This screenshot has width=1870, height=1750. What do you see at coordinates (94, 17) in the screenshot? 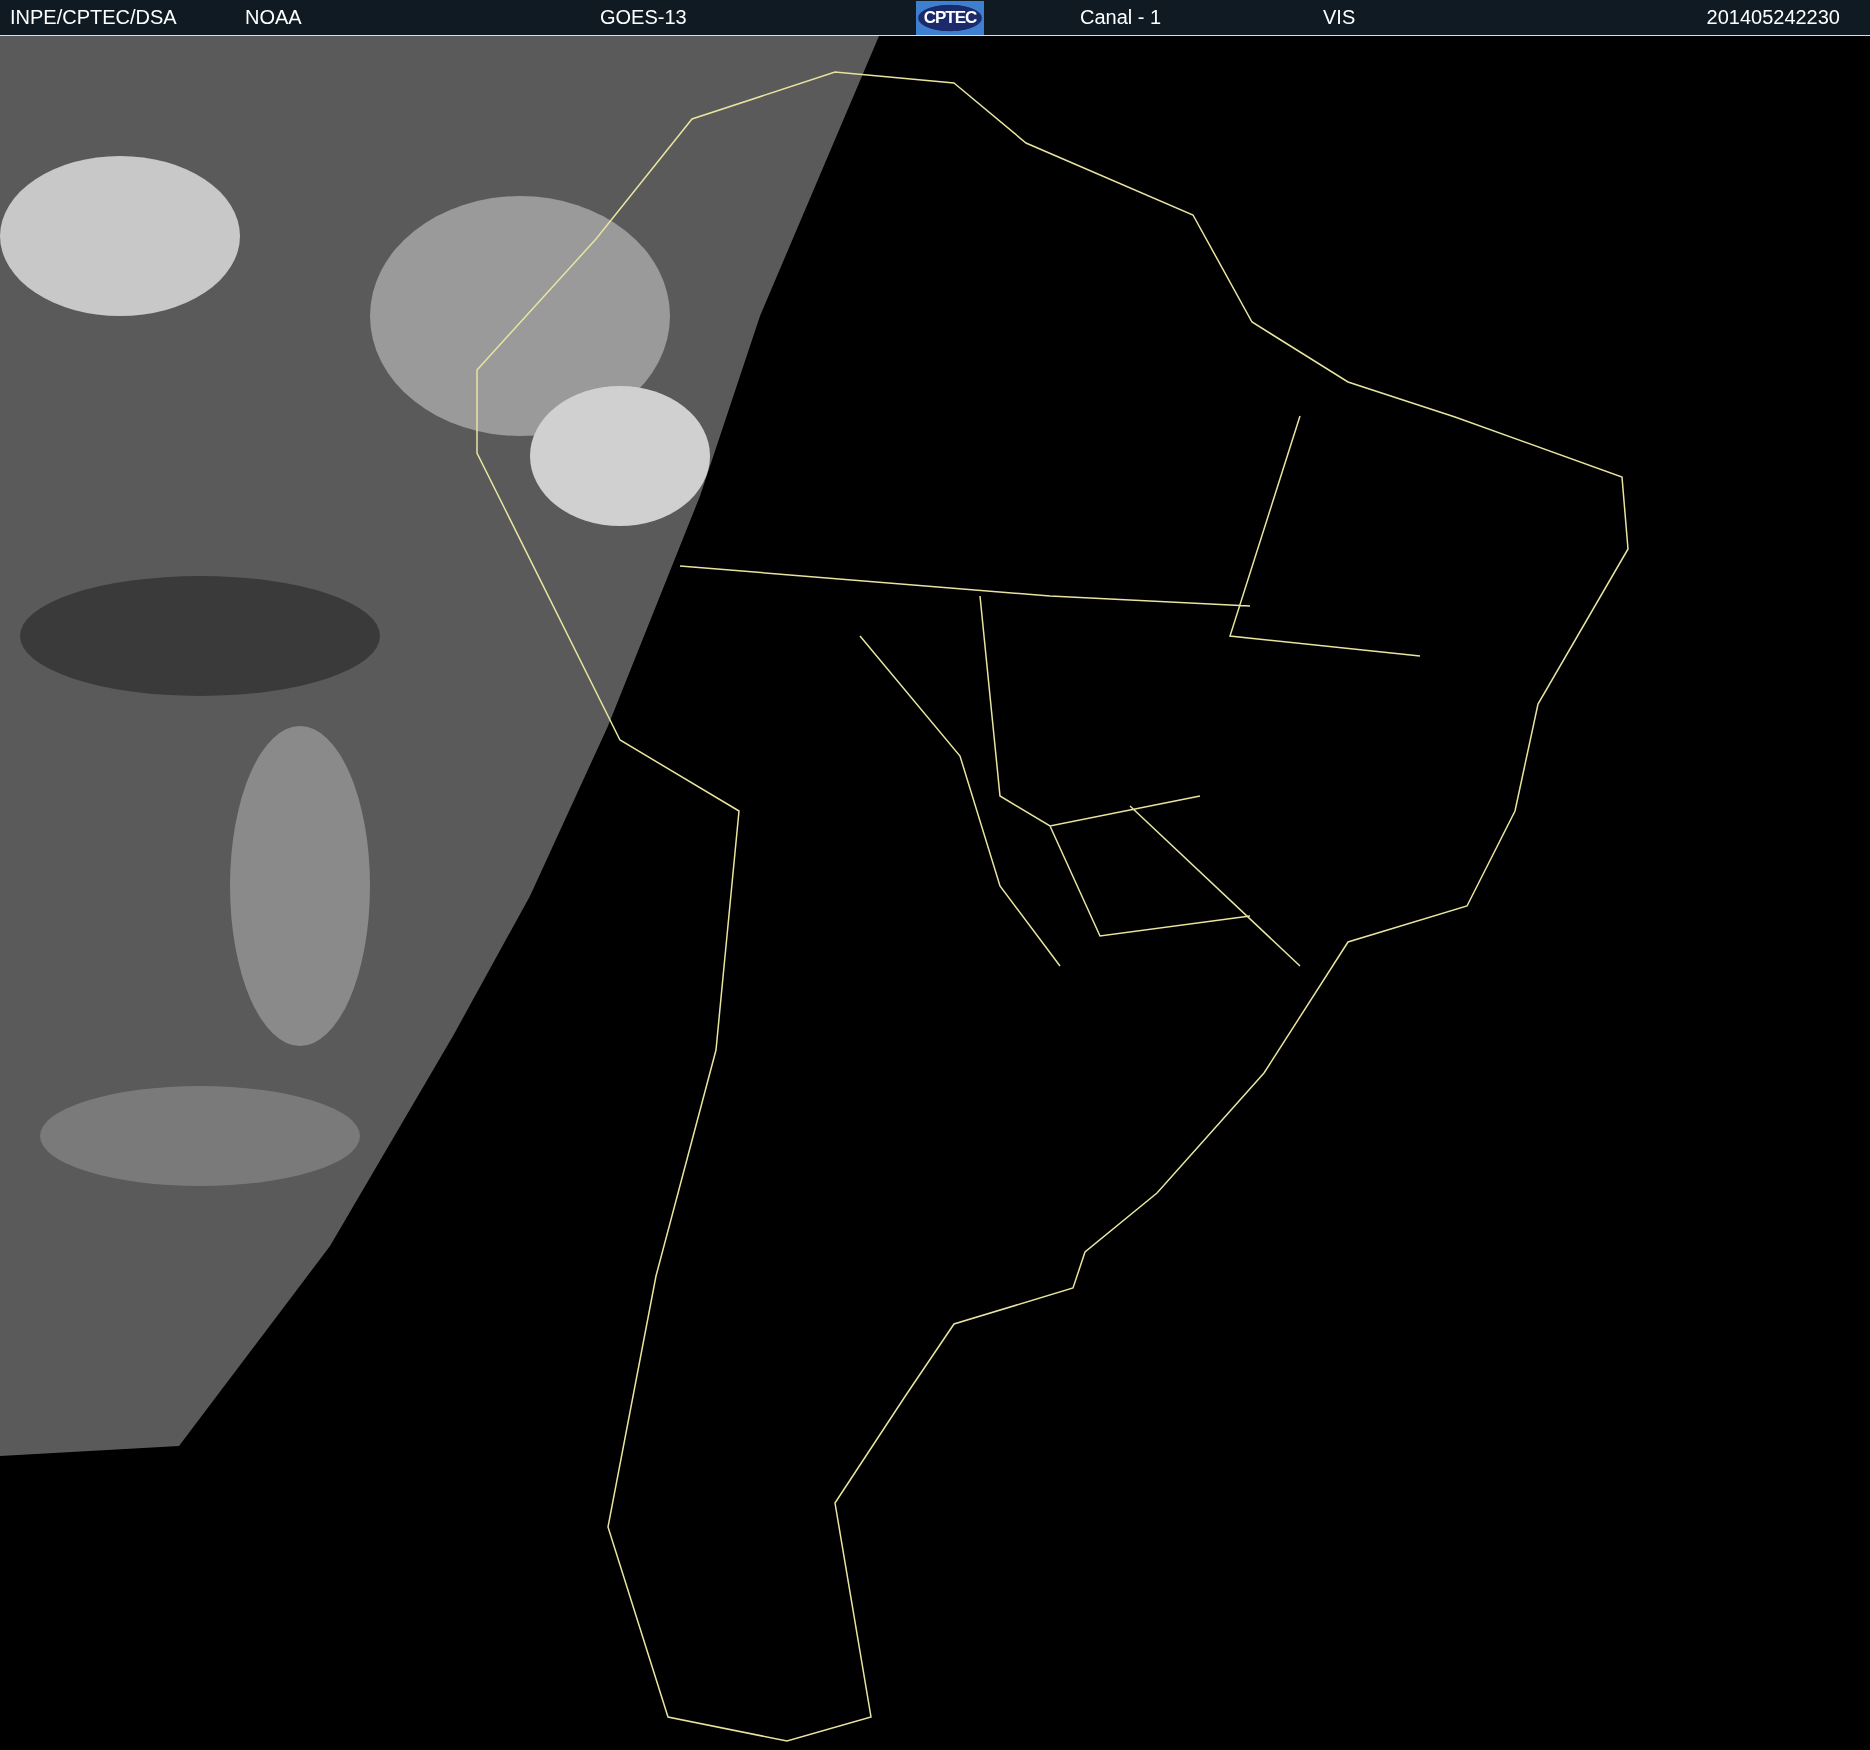
I see `header-text: INPE/CPTEC/DSA` at bounding box center [94, 17].